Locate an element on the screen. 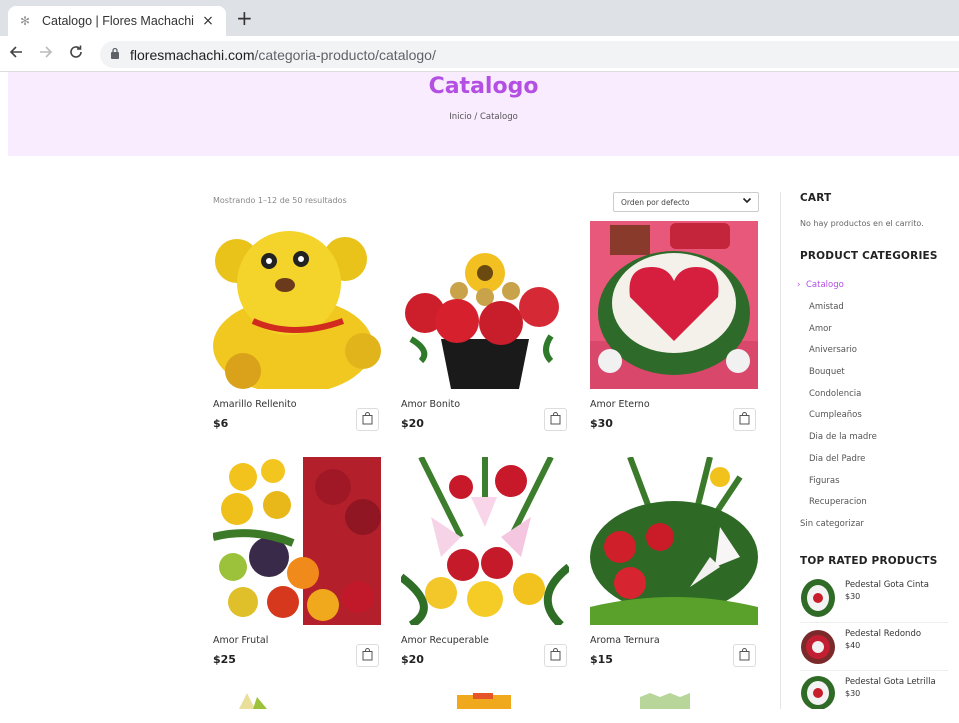 This screenshot has height=723, width=959. product-price: $15 is located at coordinates (601, 659).